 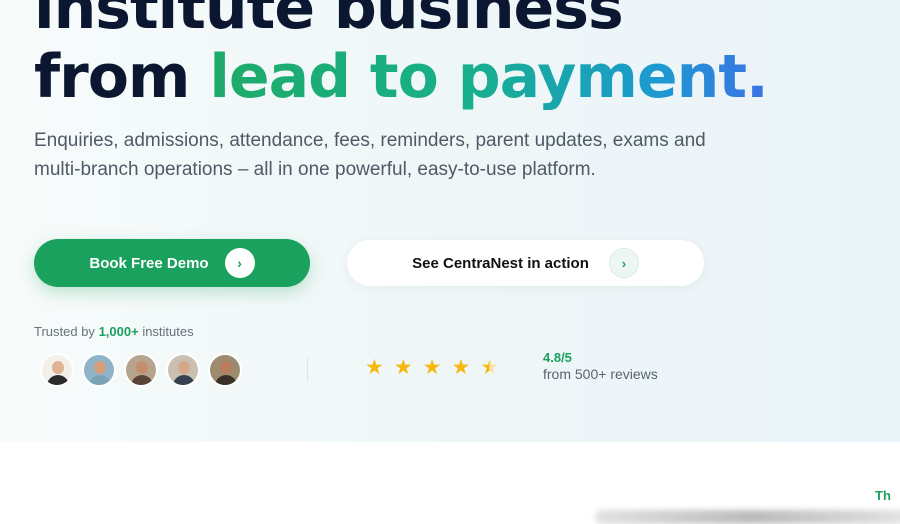 I want to click on trusted-by-text: Trusted by 1,000+ institutes, so click(x=114, y=331).